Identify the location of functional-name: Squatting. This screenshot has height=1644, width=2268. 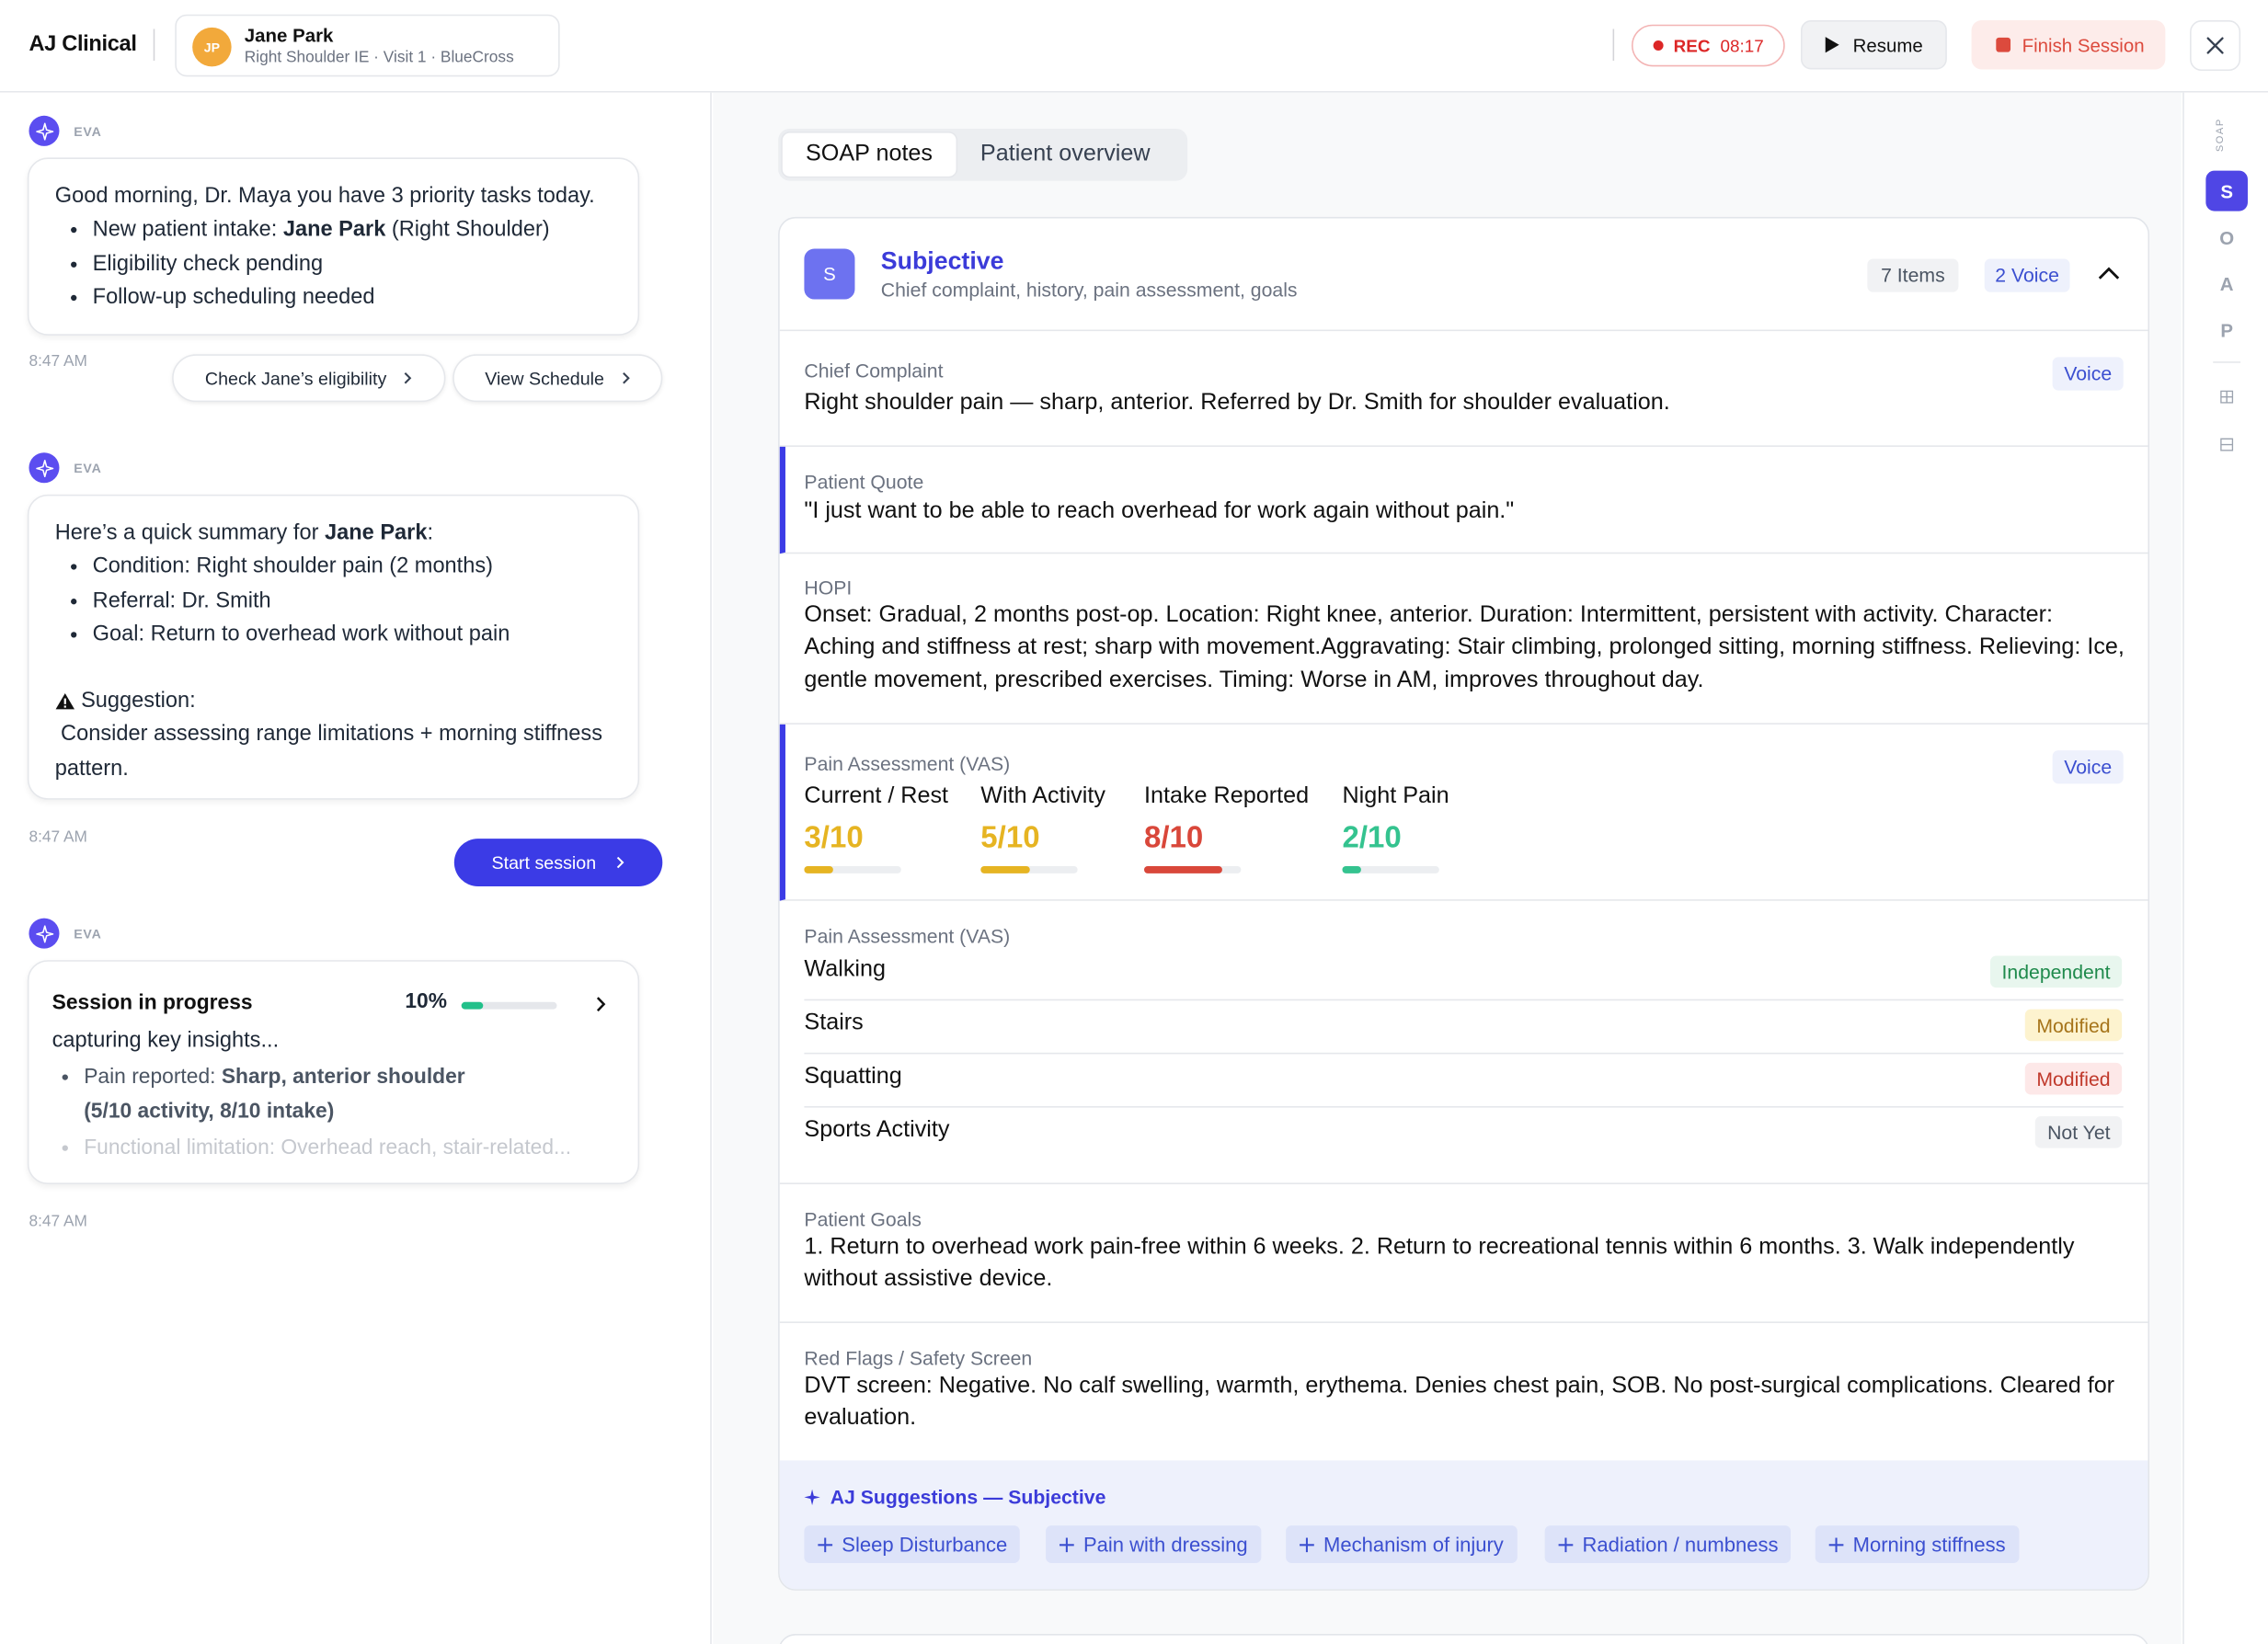
(853, 1077).